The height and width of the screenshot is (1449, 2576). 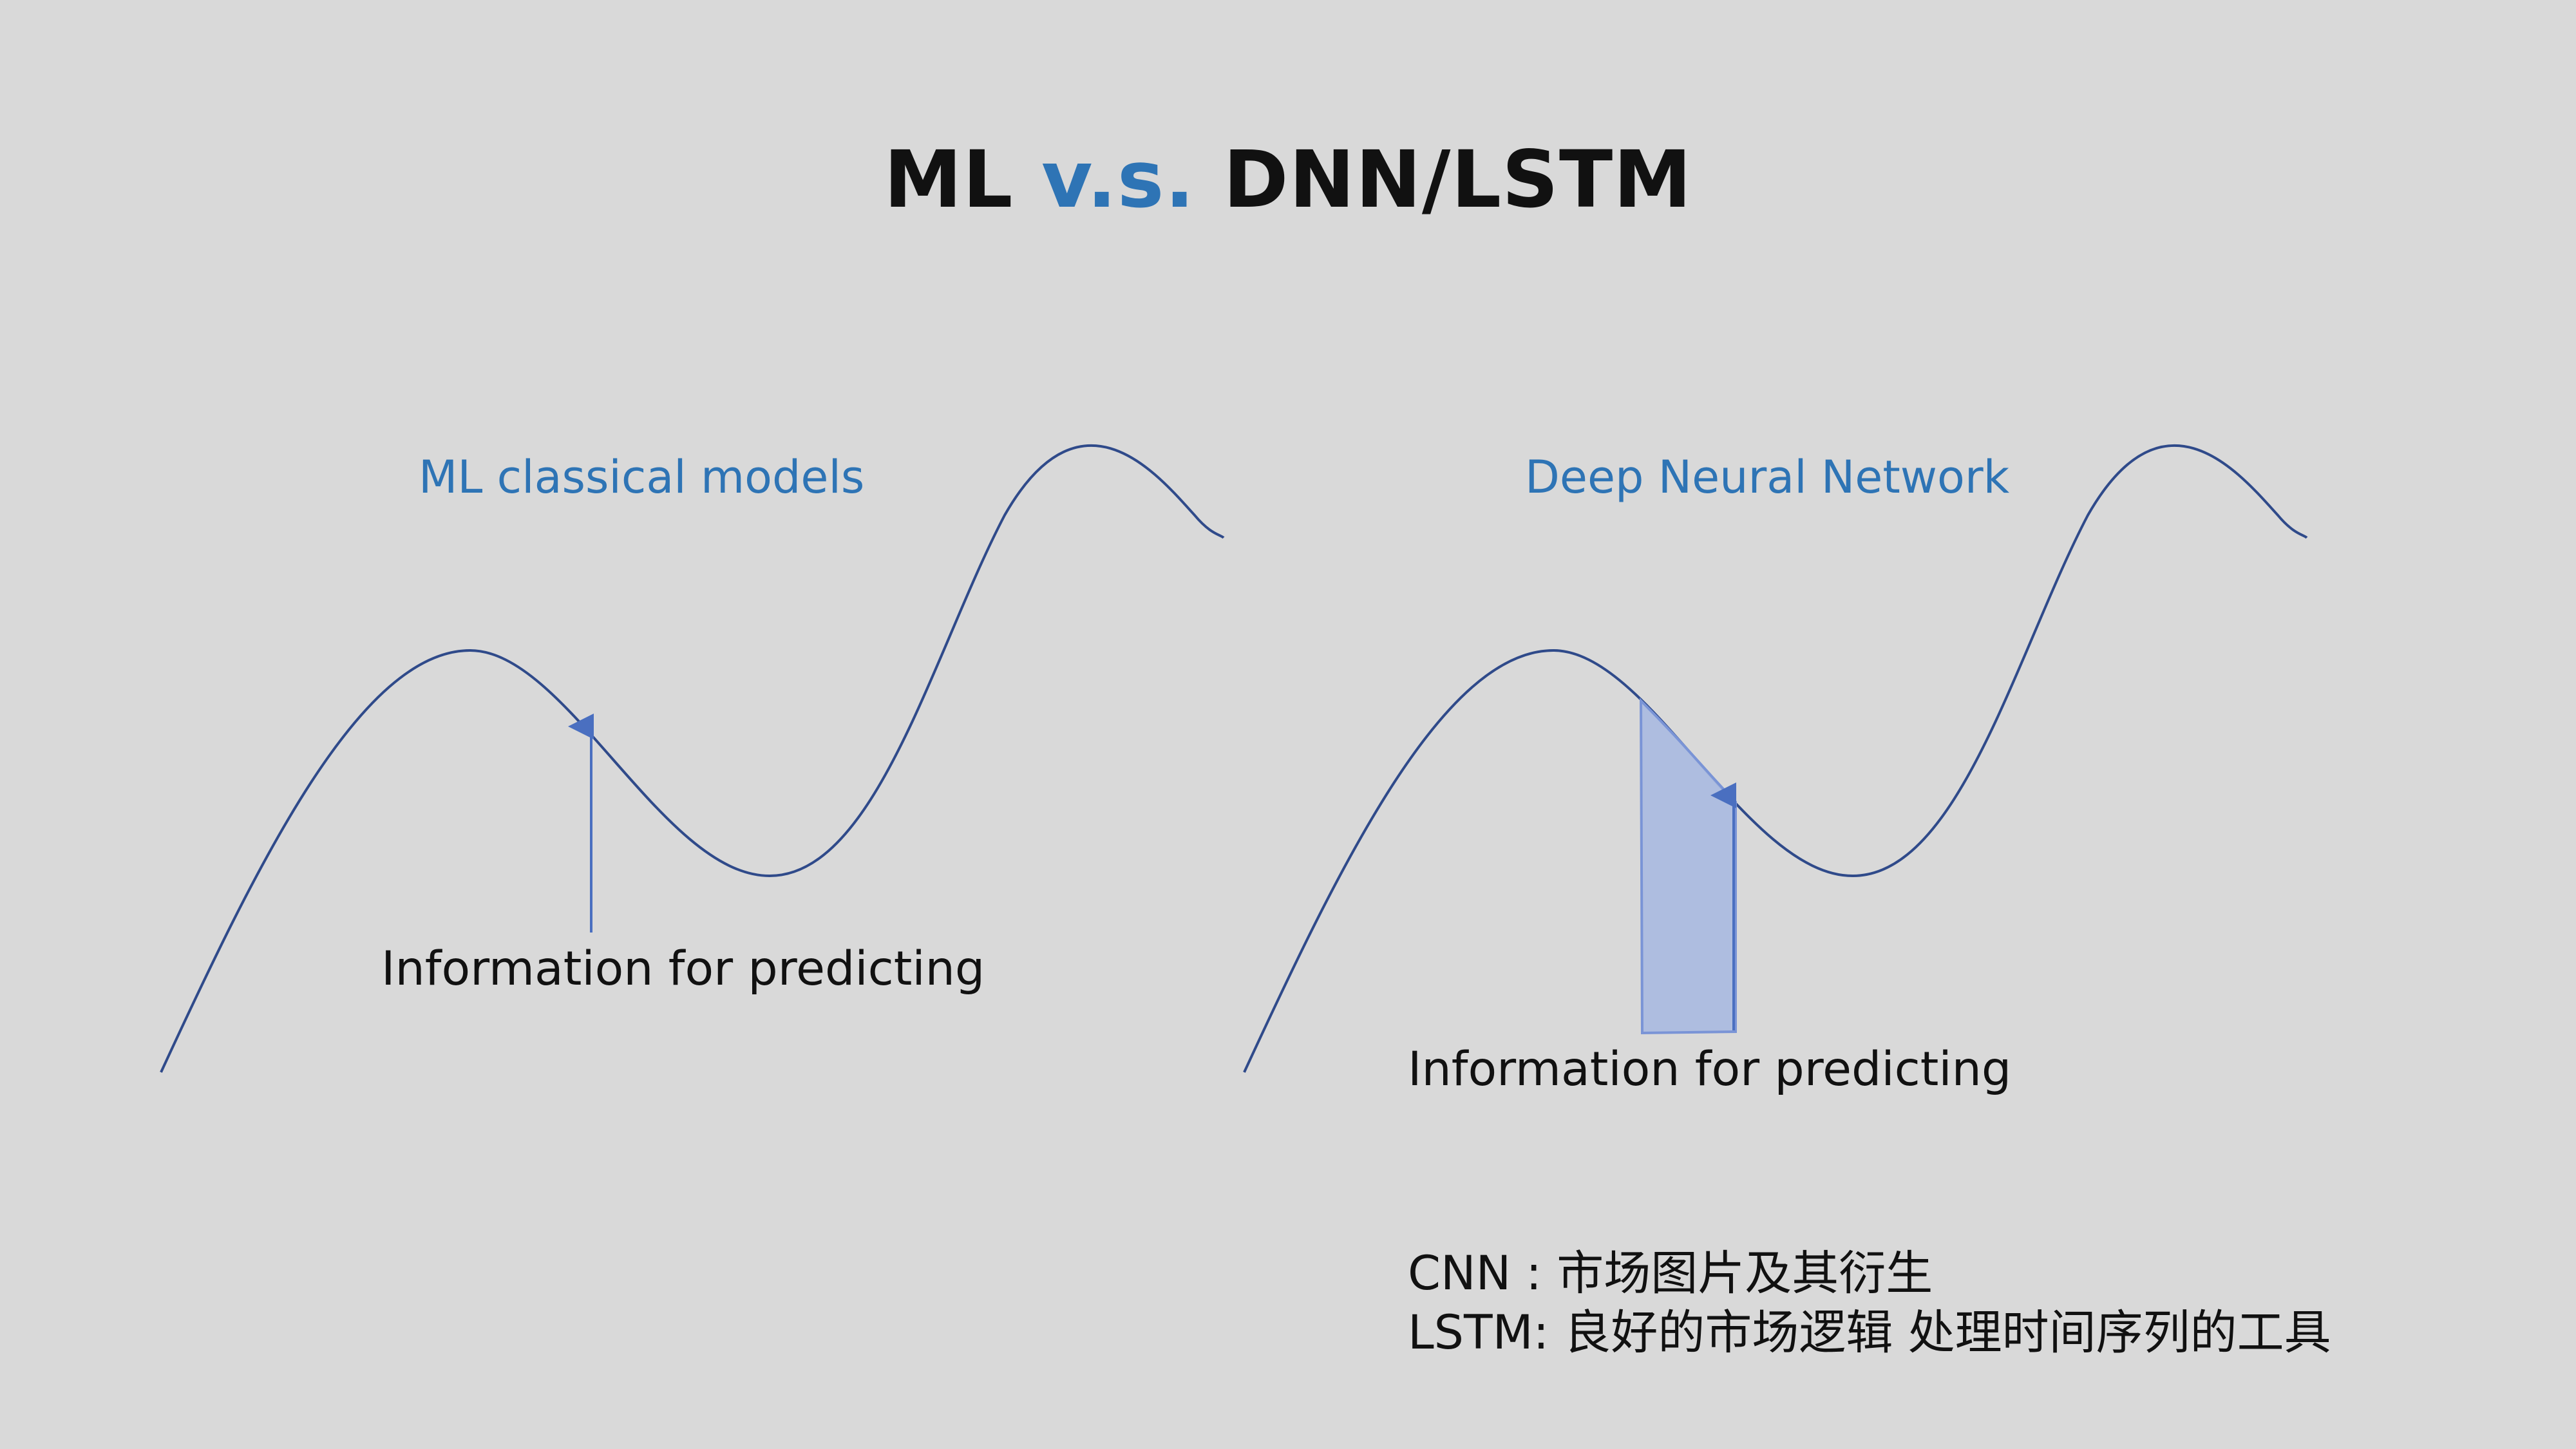 I want to click on note-cnn: CNN : 市场图片及其衍生, so click(x=1671, y=1273).